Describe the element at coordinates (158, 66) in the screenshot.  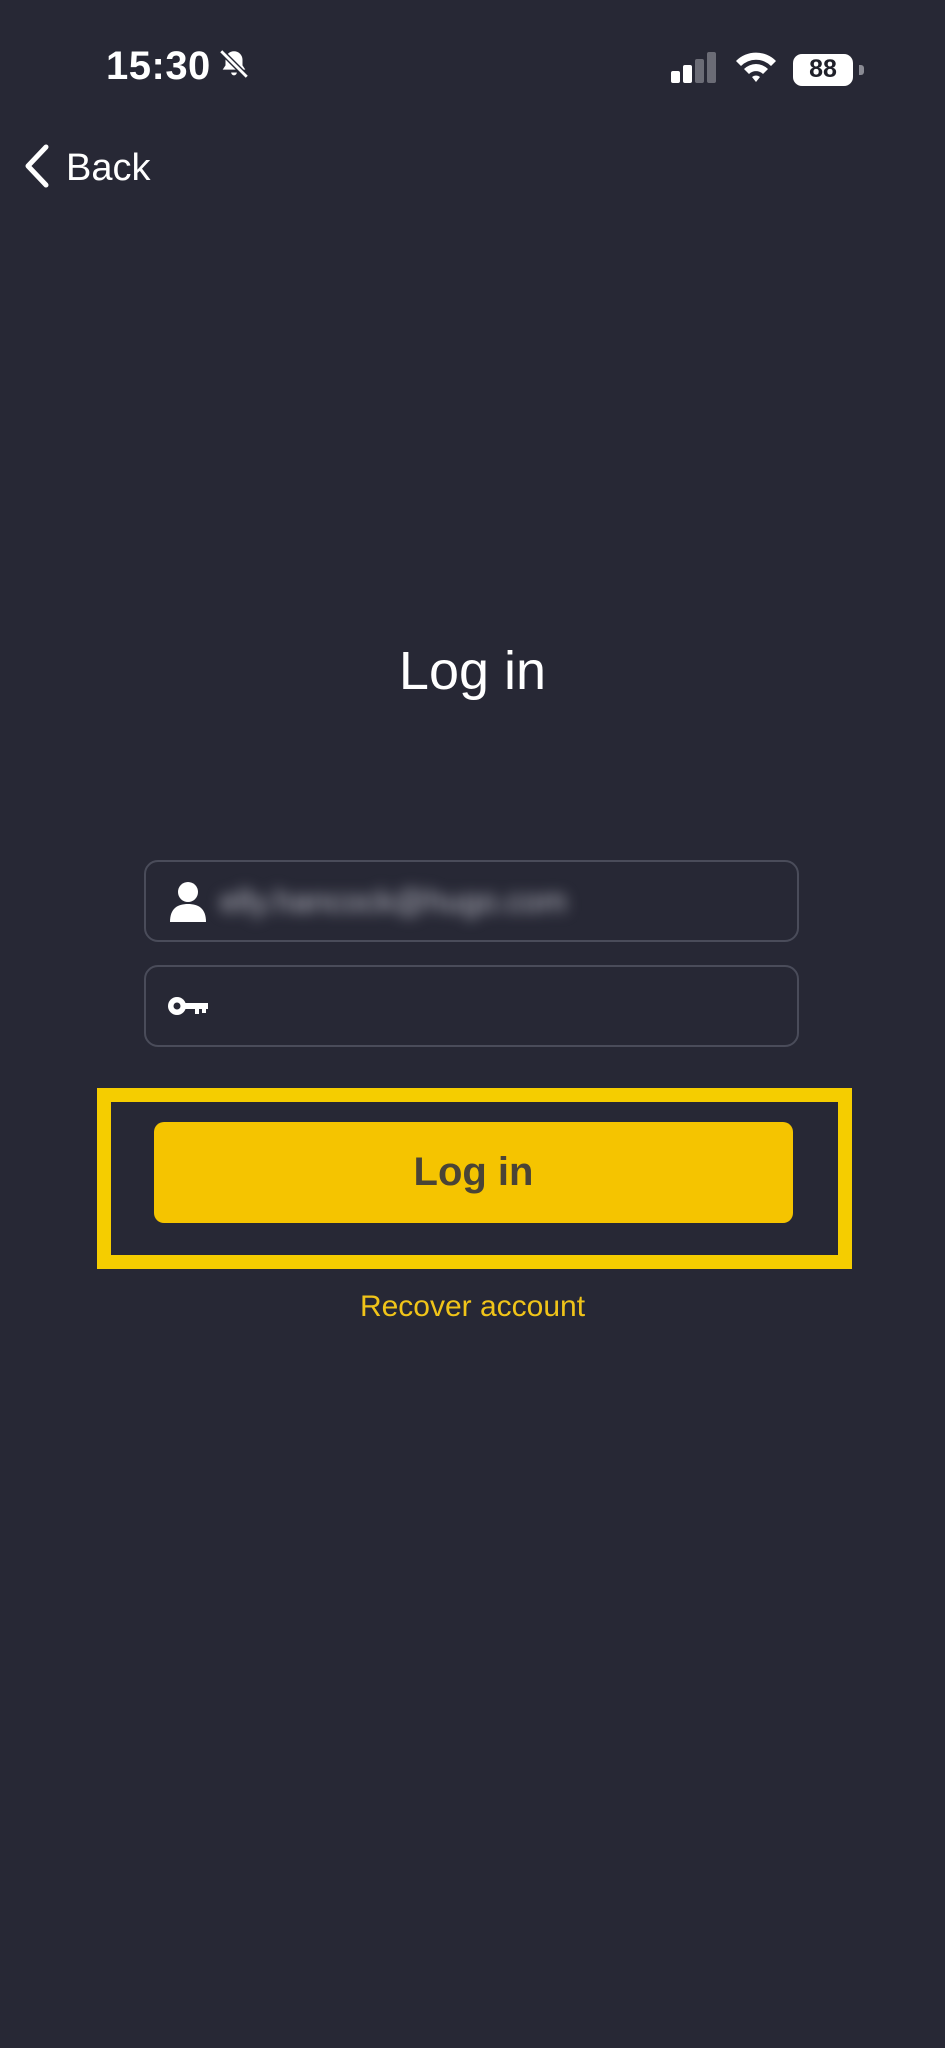
I see `status-time: 15:30` at that location.